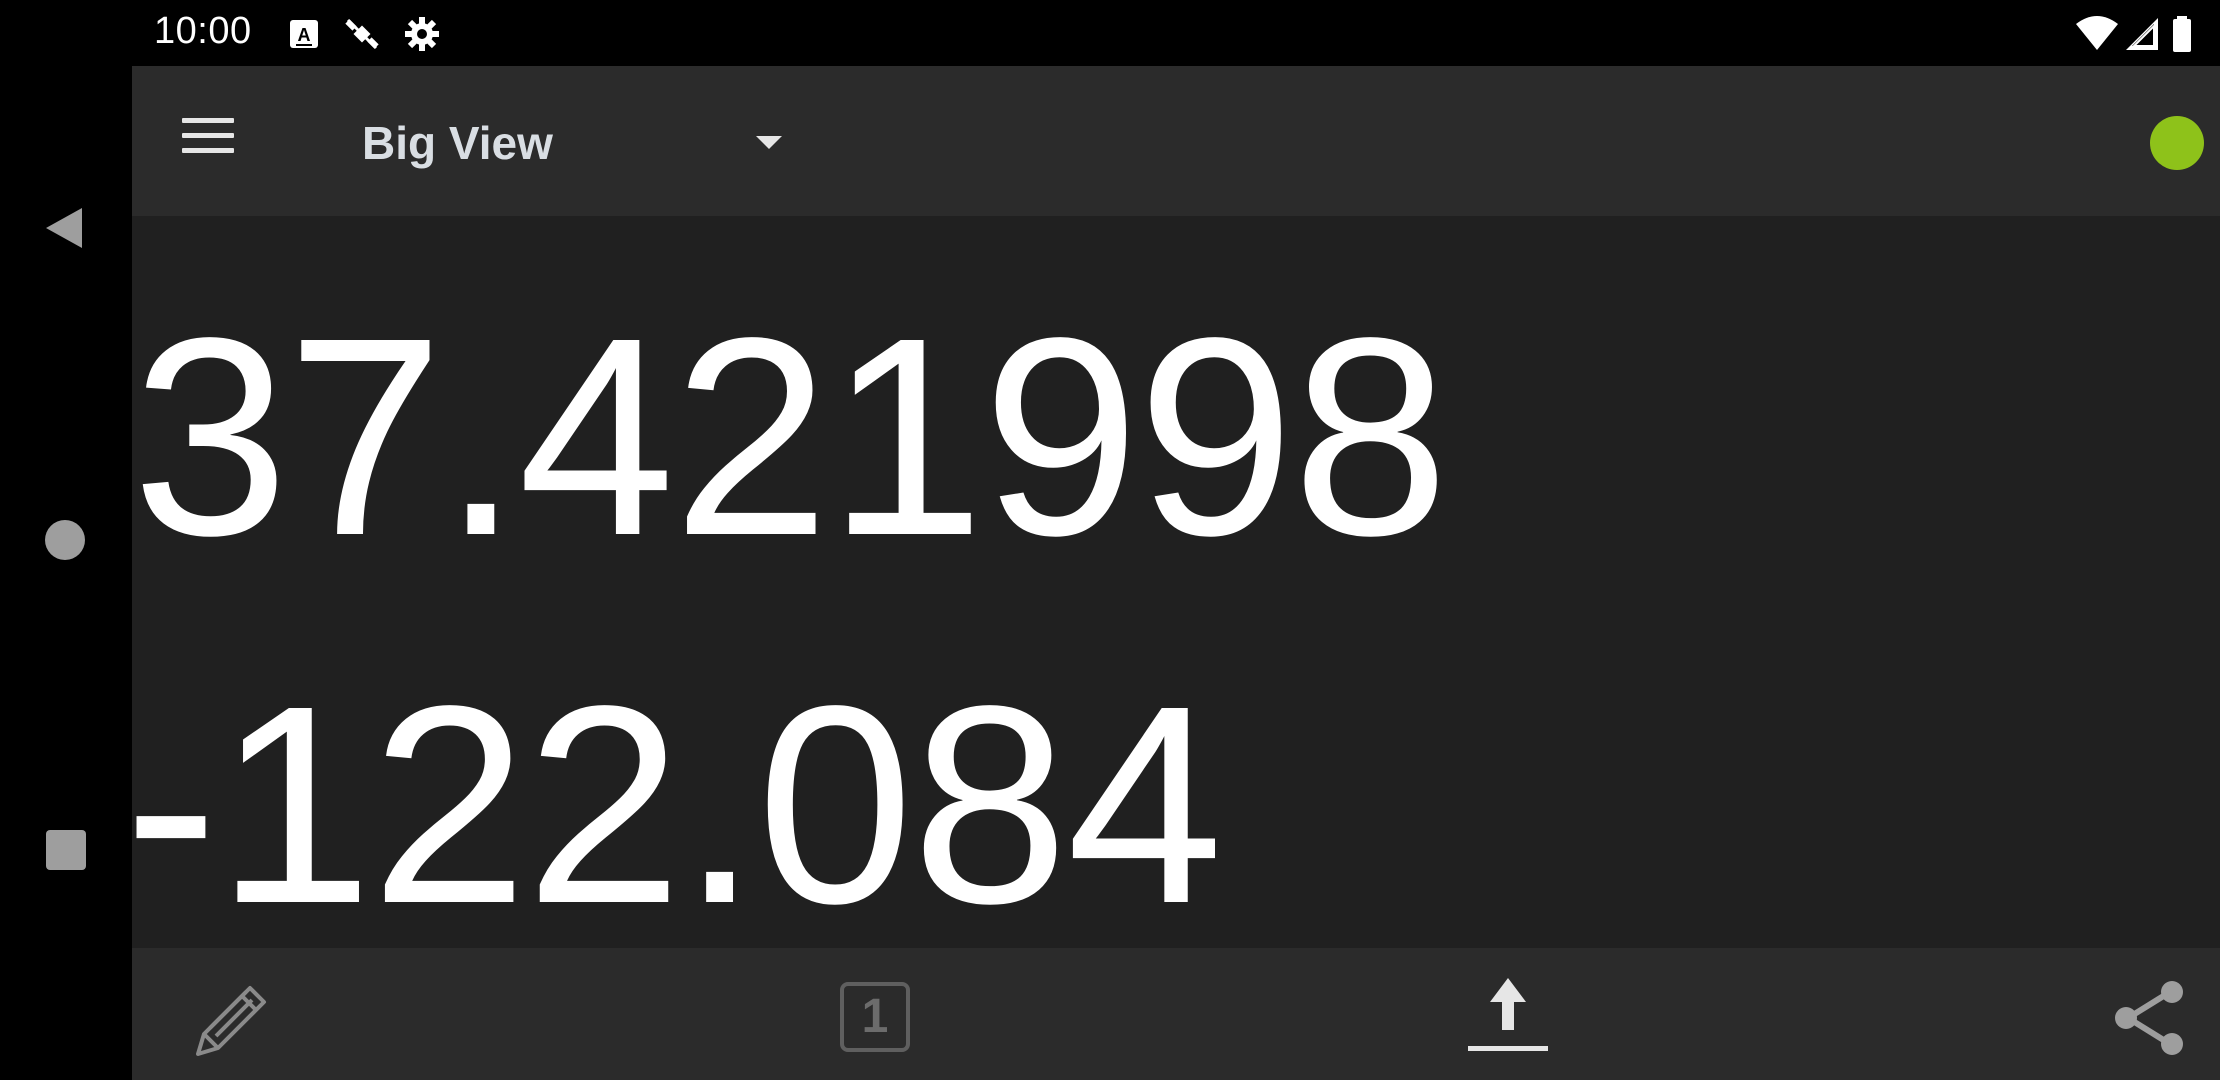 This screenshot has width=2220, height=1080. Describe the element at coordinates (673, 804) in the screenshot. I see `longitude-value: -122.084` at that location.